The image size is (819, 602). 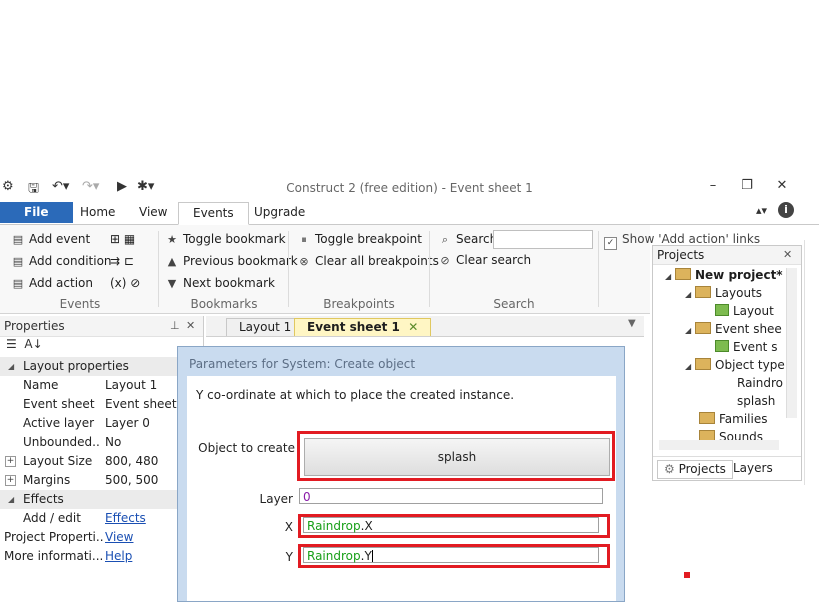 What do you see at coordinates (727, 255) in the screenshot?
I see `projects-header: Projects ✕` at bounding box center [727, 255].